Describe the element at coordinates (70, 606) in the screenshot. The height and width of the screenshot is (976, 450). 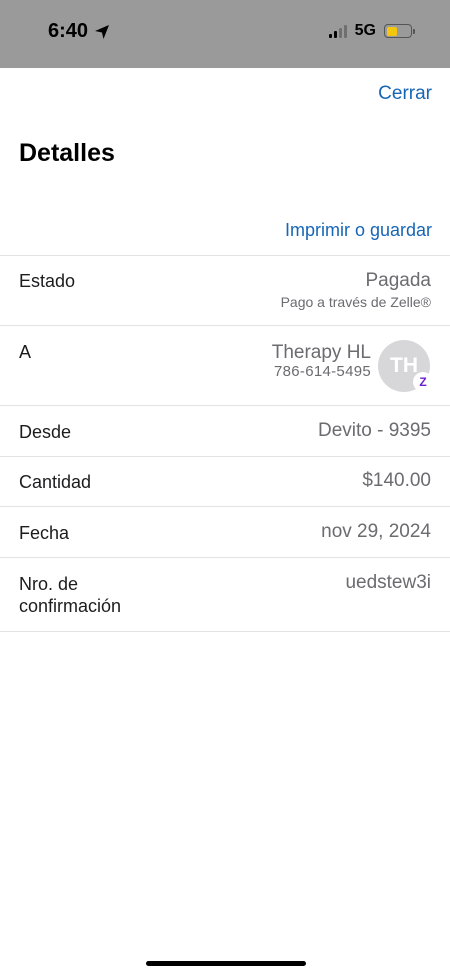
I see `confirmation-label-line2: confirmación` at that location.